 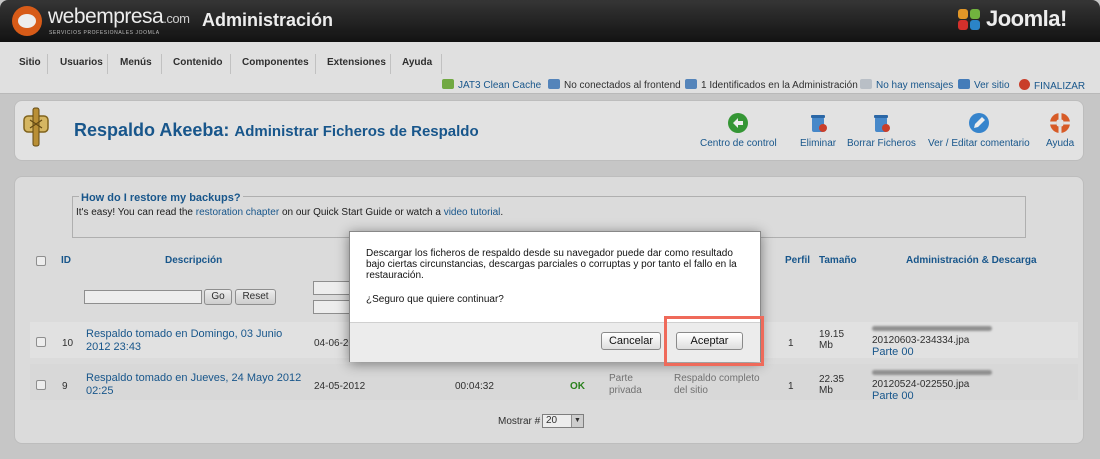 I want to click on accept-highlight-frame, so click(x=714, y=341).